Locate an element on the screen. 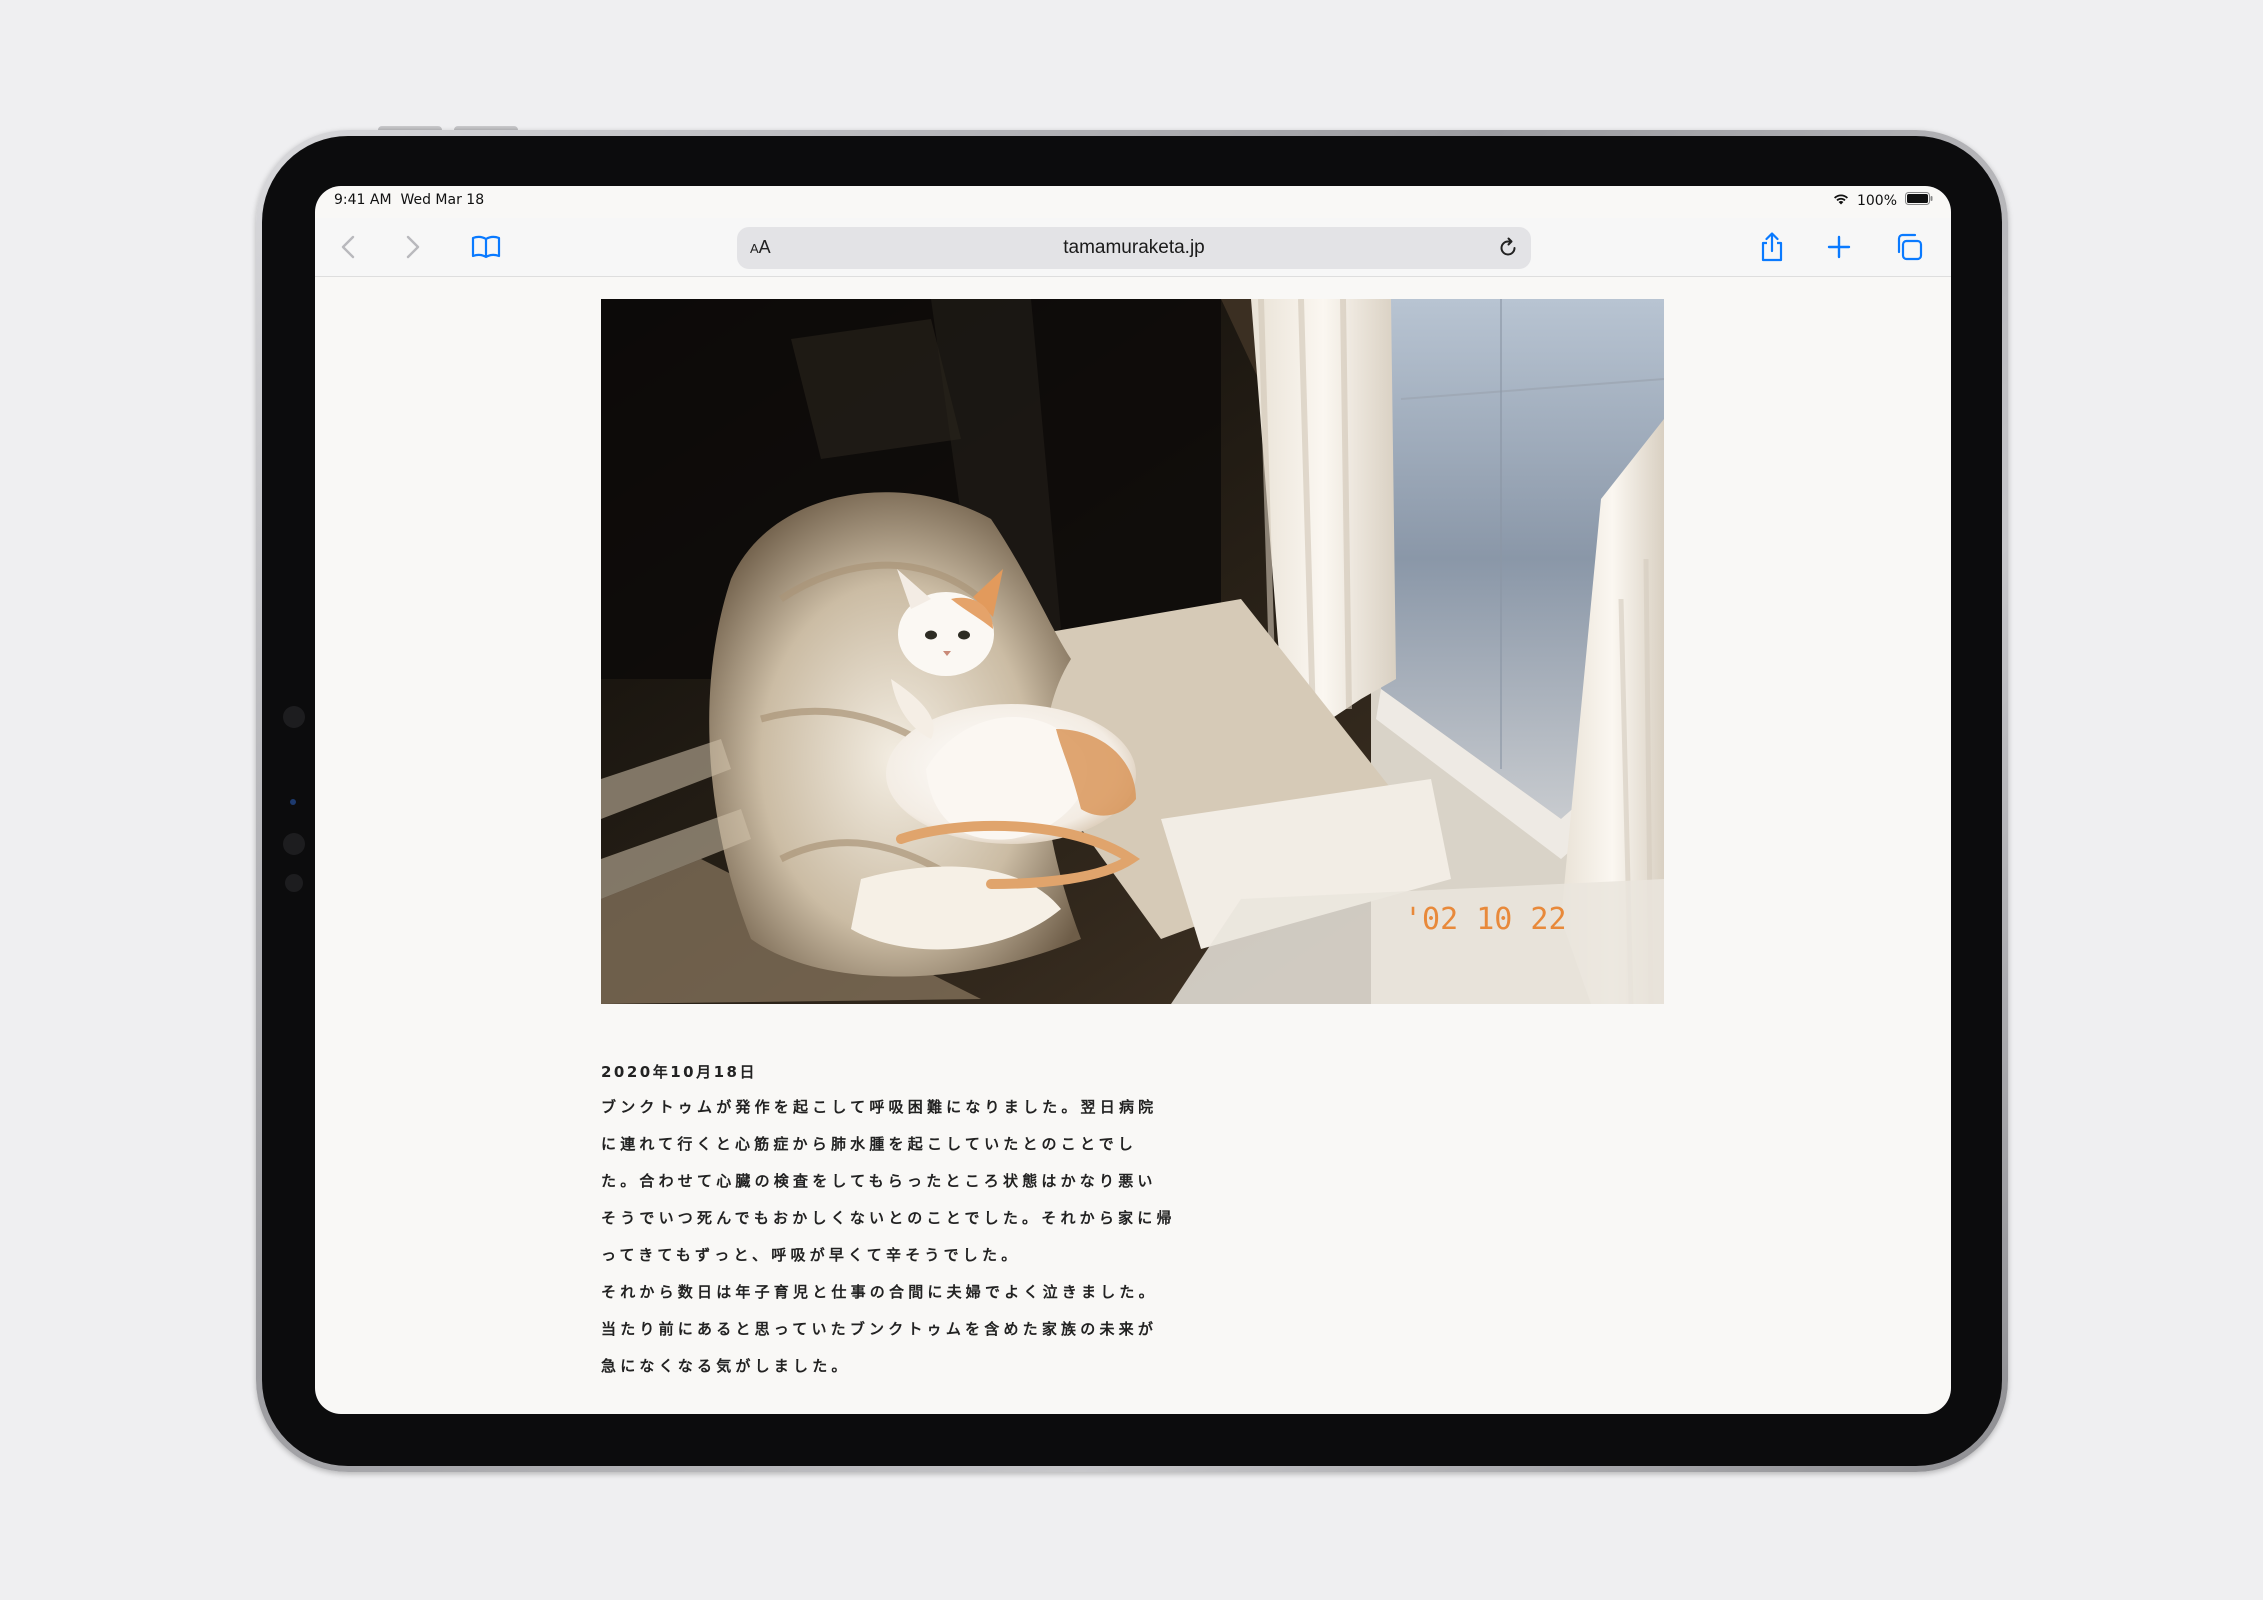 This screenshot has width=2263, height=1600. tabs-overview-button is located at coordinates (1909, 247).